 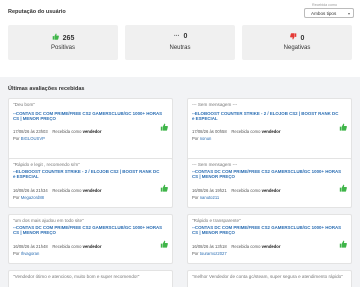 What do you see at coordinates (30, 253) in the screenshot?
I see `review-author-link: Ihvagoran` at bounding box center [30, 253].